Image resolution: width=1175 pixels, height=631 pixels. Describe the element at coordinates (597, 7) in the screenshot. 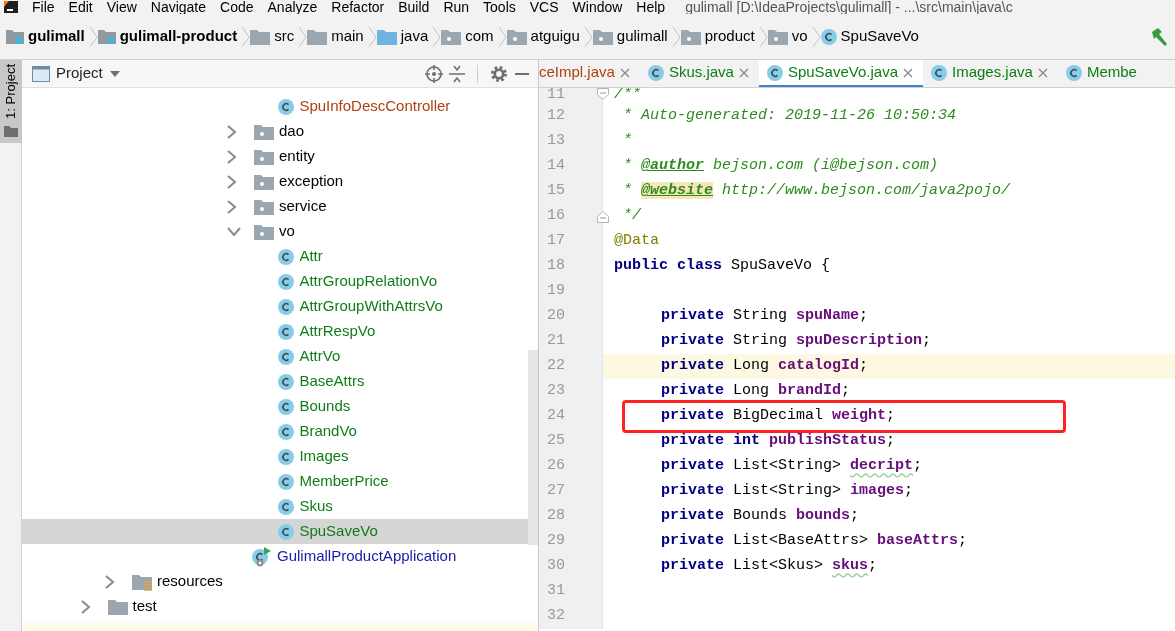

I see `menu-item: Window` at that location.